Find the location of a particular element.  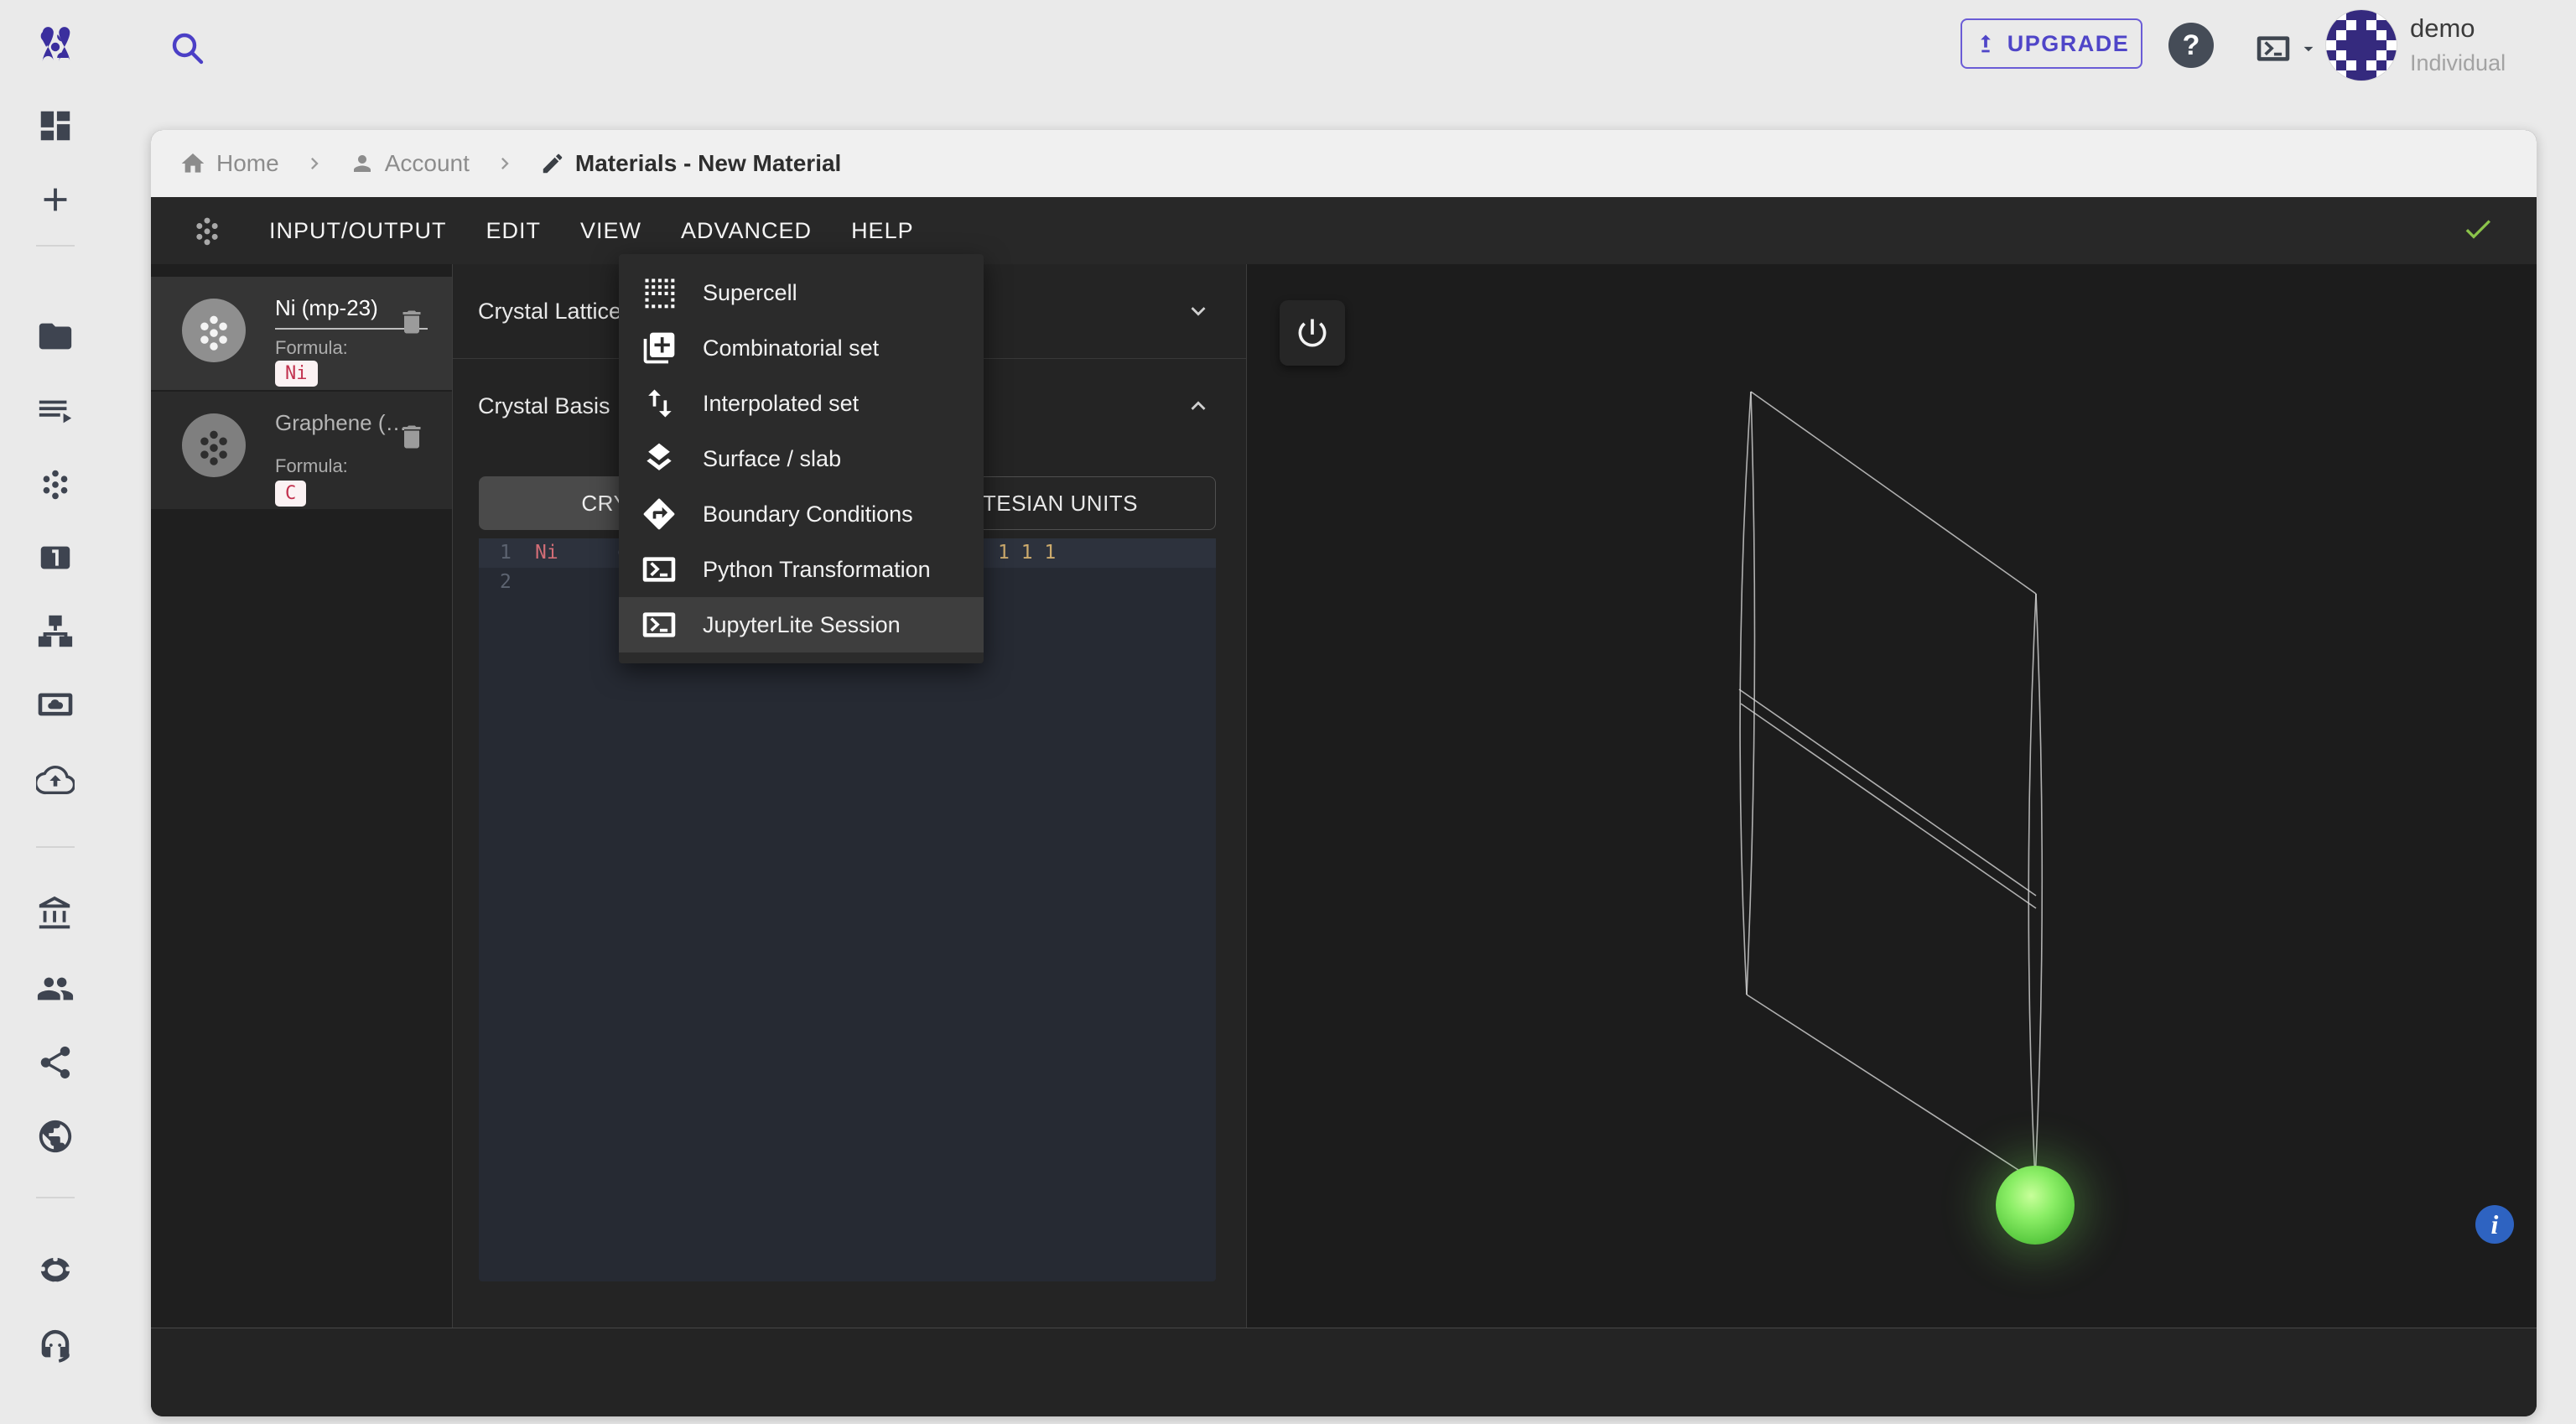

sidebar-item-create is located at coordinates (56, 199).